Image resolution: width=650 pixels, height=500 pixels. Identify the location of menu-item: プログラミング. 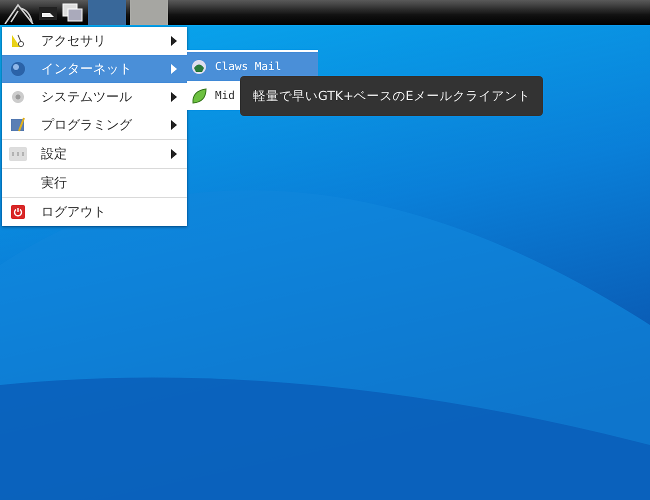
(94, 125).